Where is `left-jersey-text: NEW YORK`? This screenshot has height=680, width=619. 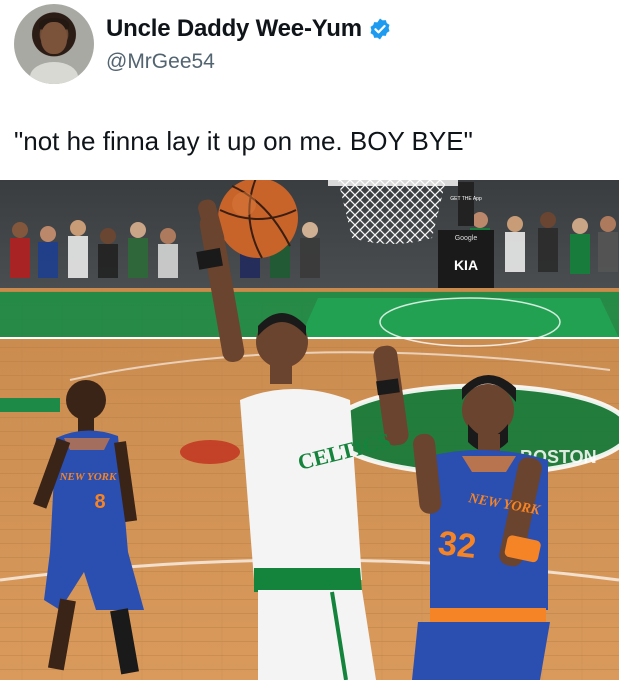
left-jersey-text: NEW YORK is located at coordinates (88, 477).